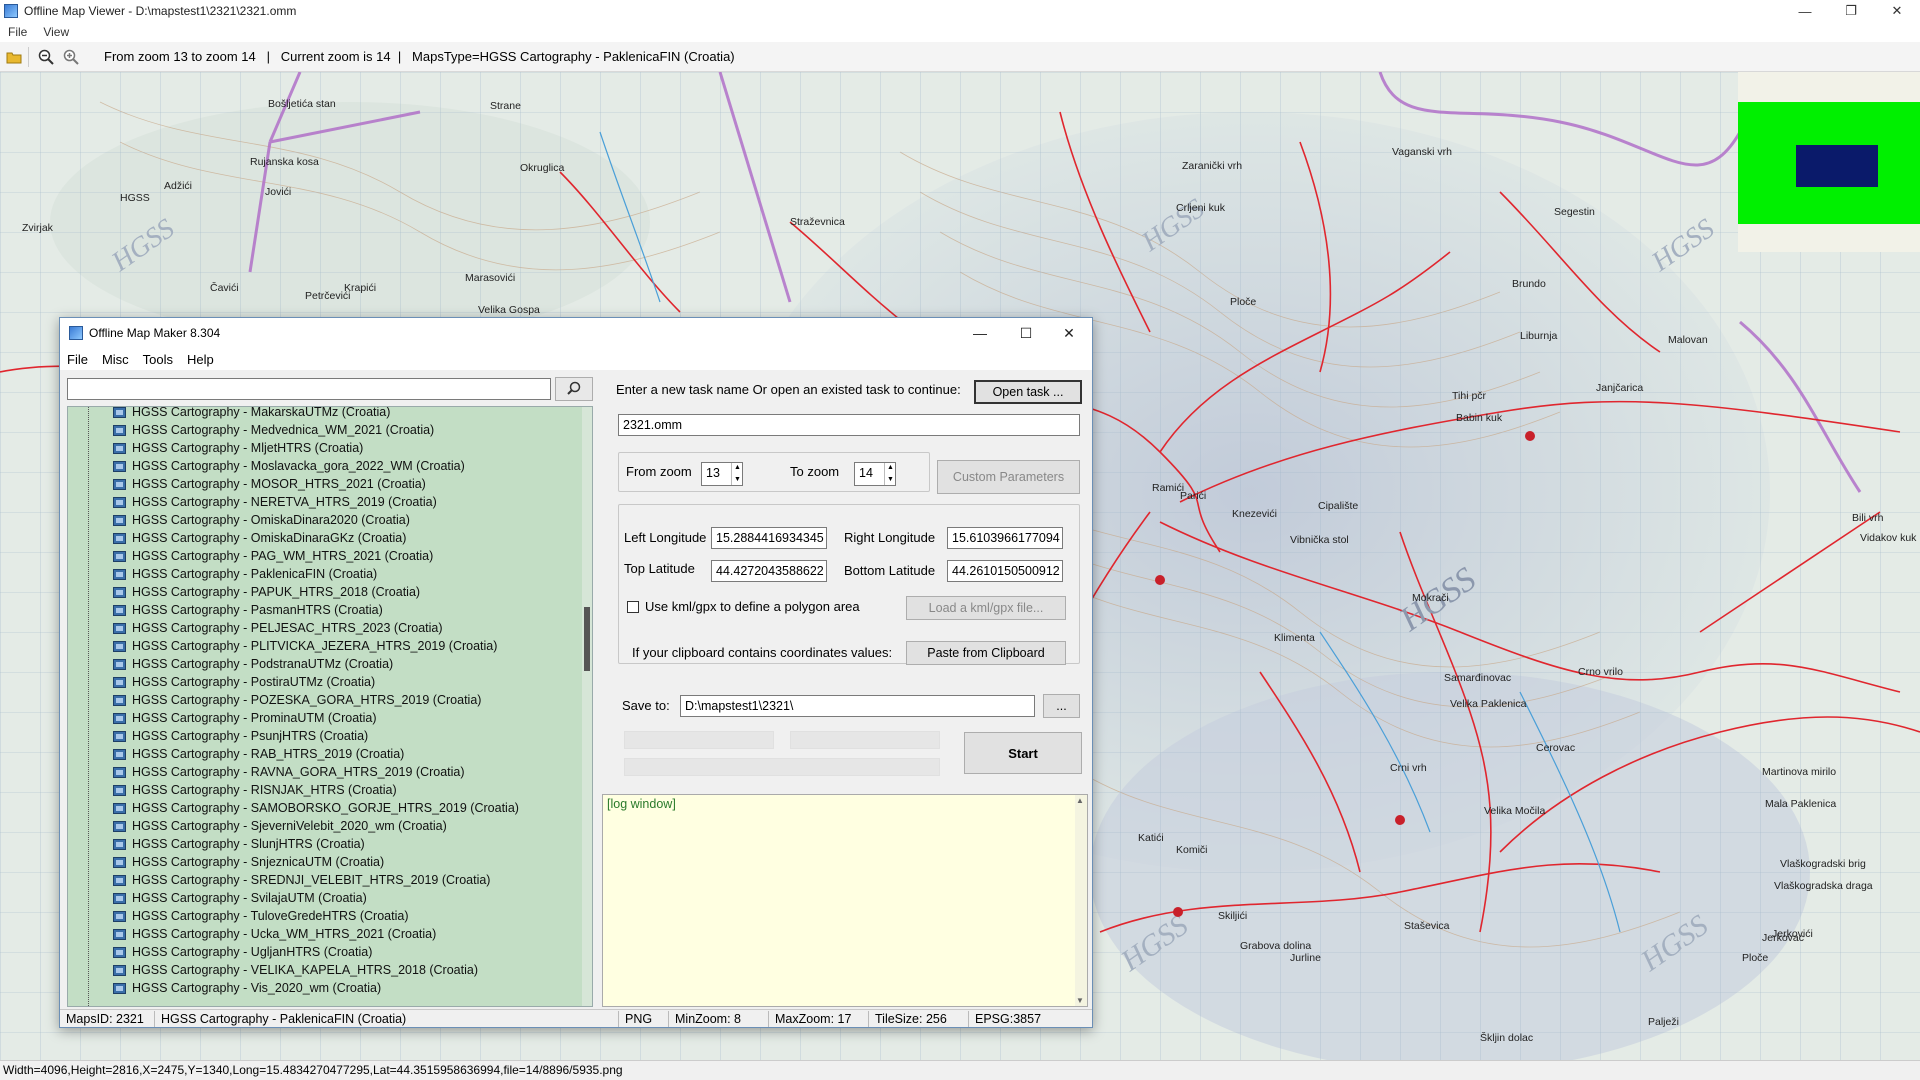 The width and height of the screenshot is (1920, 1080). I want to click on tree-item: HGSS Cartography - Vis_2020_wm (Croatia), so click(247, 988).